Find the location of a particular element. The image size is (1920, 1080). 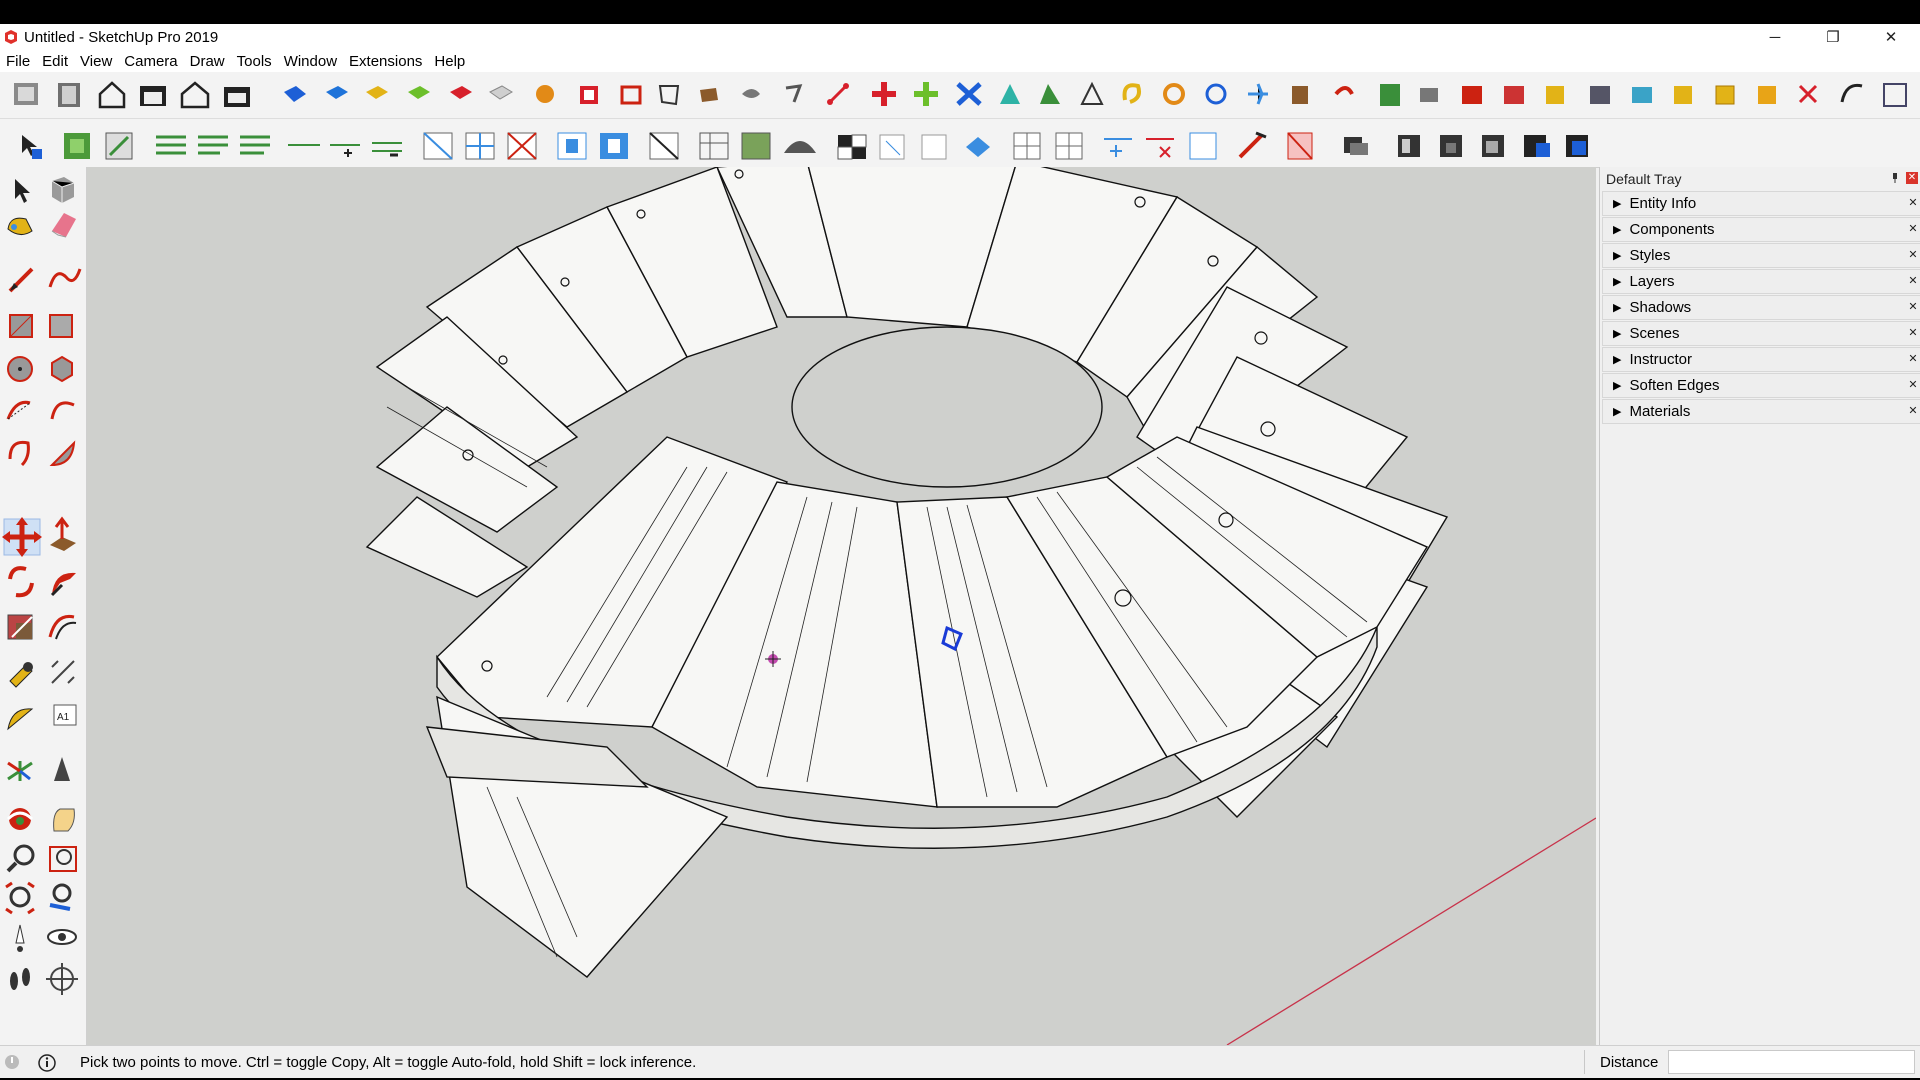

zoom-extents-icon is located at coordinates (20, 898).